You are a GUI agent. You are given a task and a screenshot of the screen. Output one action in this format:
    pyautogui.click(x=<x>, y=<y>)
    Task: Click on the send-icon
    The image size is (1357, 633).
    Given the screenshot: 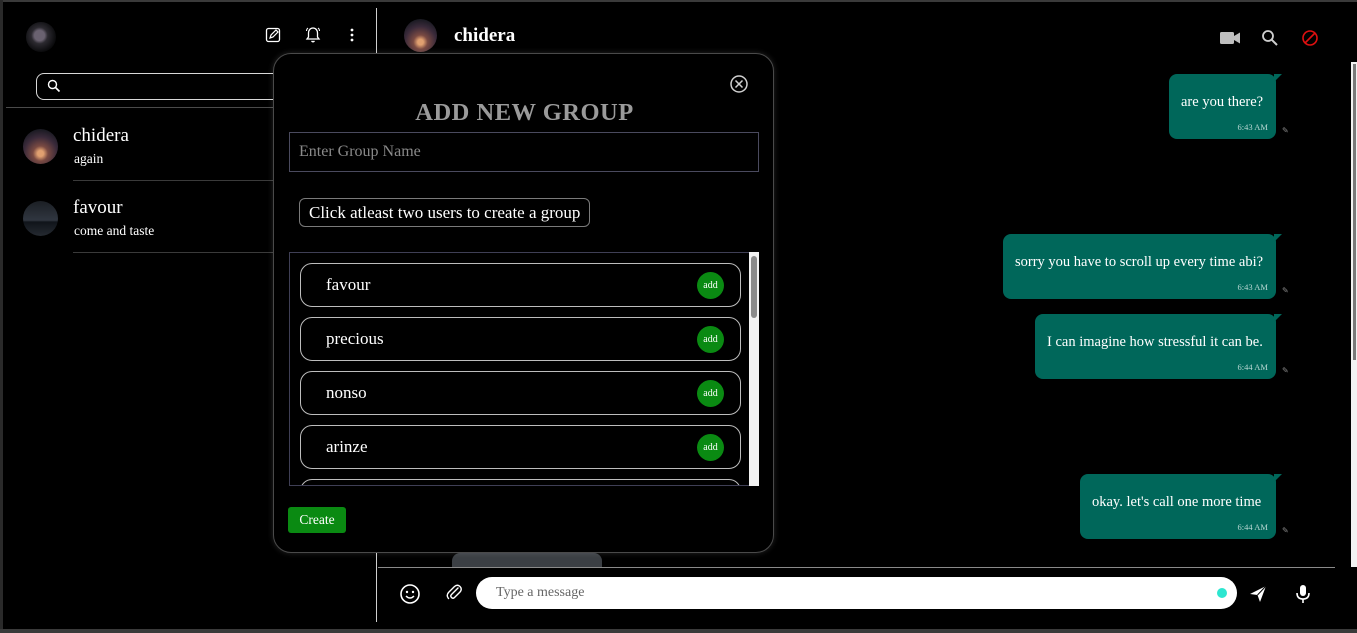 What is the action you would take?
    pyautogui.click(x=1258, y=594)
    